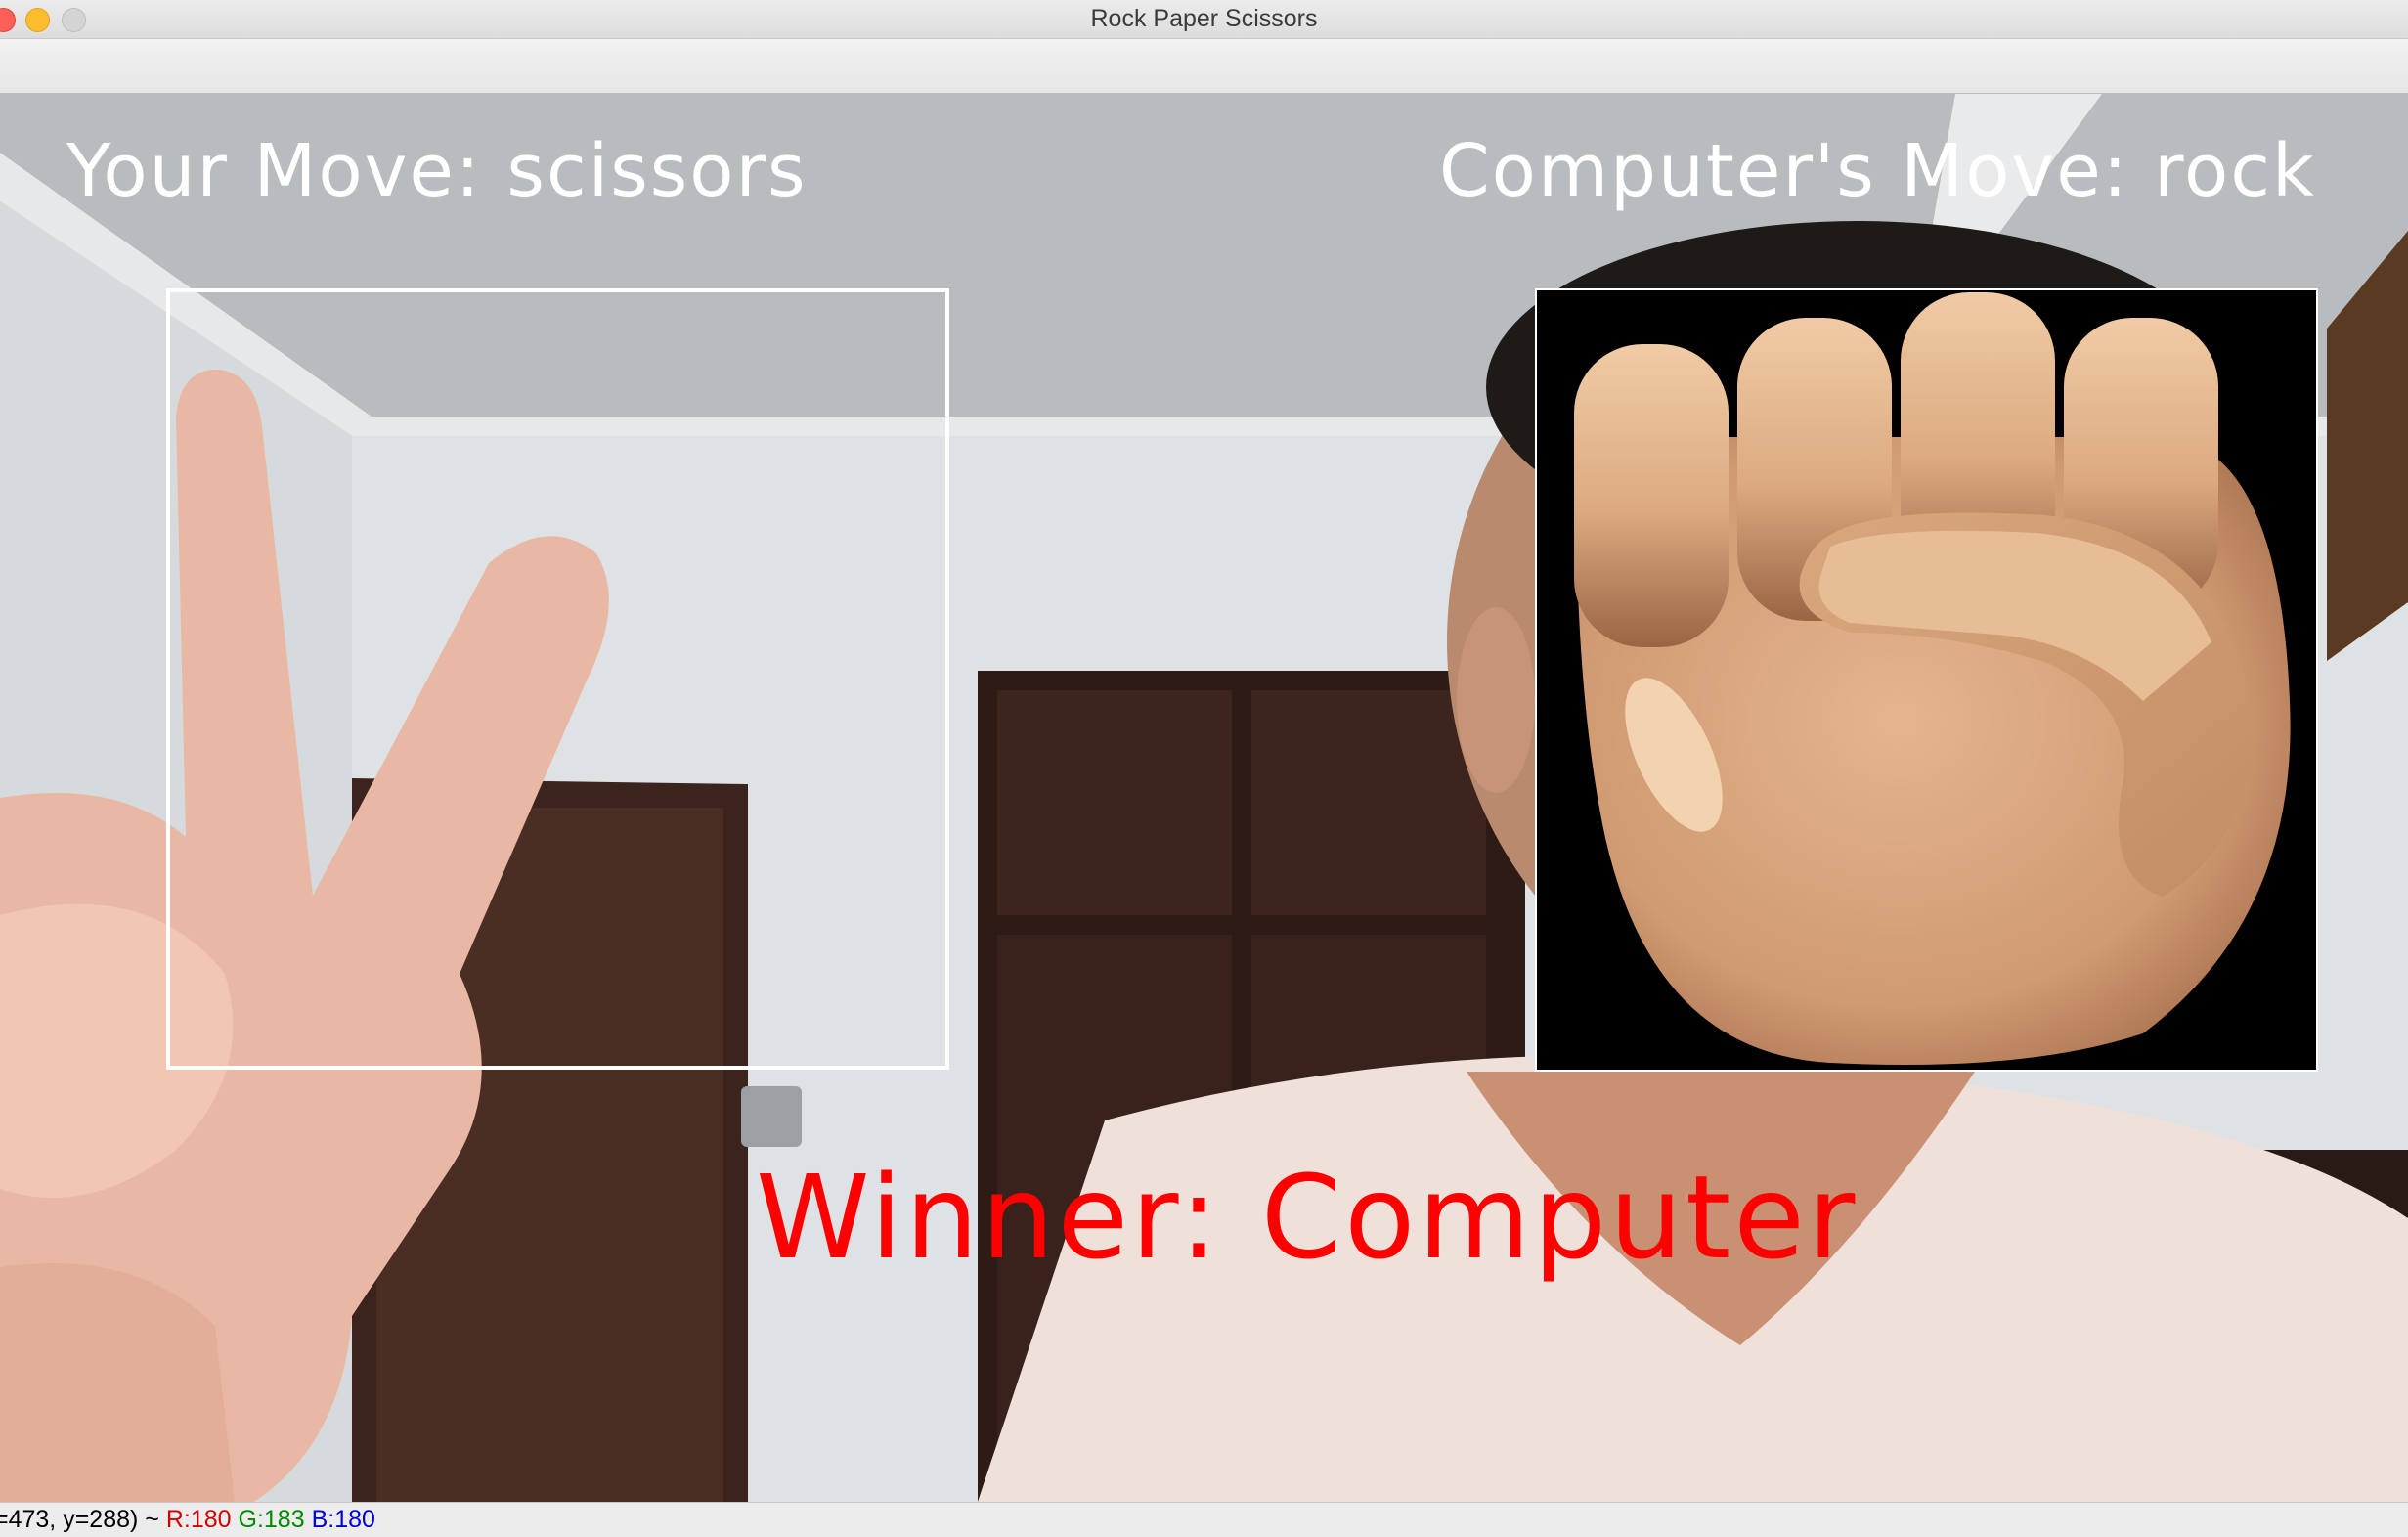  Describe the element at coordinates (271, 1519) in the screenshot. I see `pixel-green-value: G:183` at that location.